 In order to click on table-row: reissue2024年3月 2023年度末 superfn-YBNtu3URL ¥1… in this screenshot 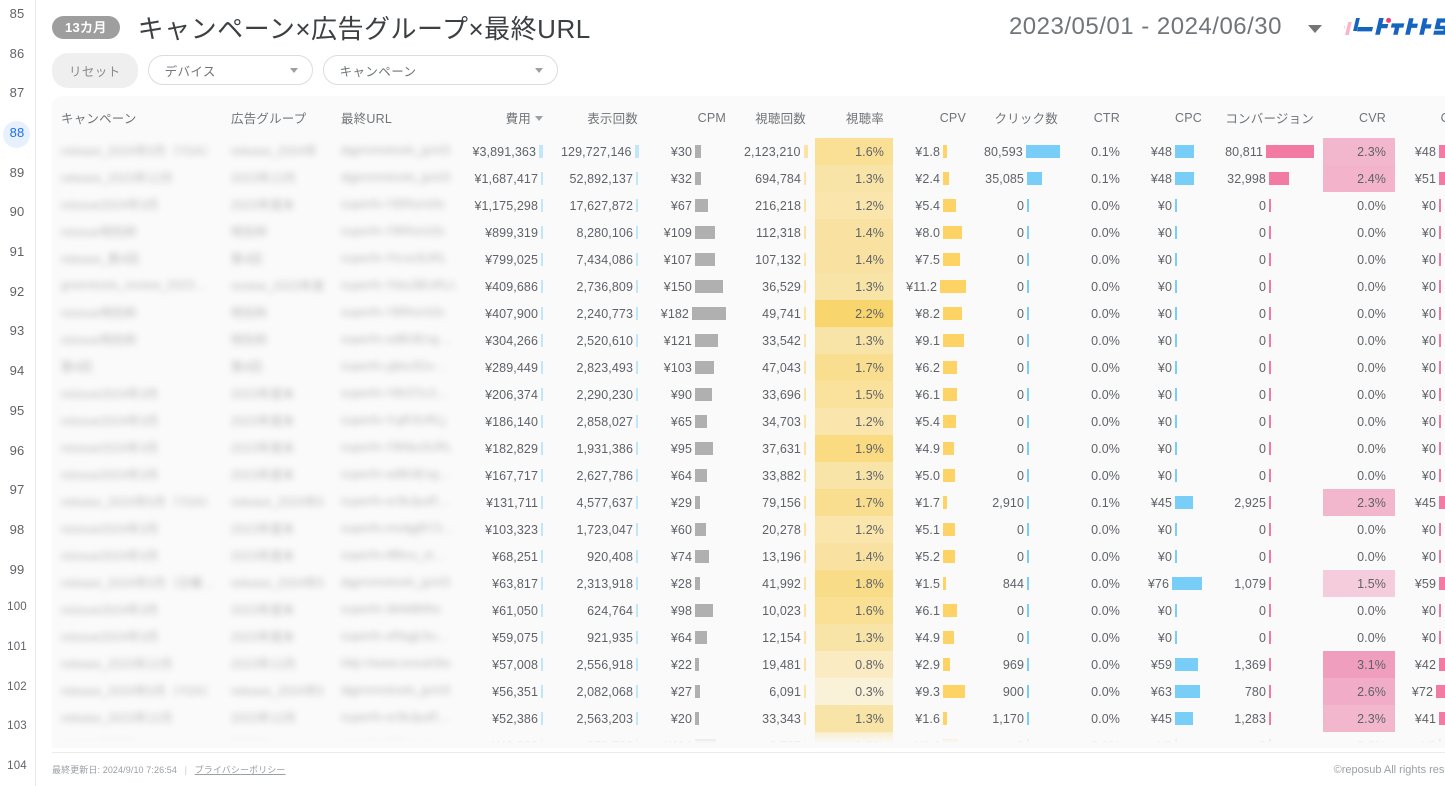, I will do `click(748, 448)`.